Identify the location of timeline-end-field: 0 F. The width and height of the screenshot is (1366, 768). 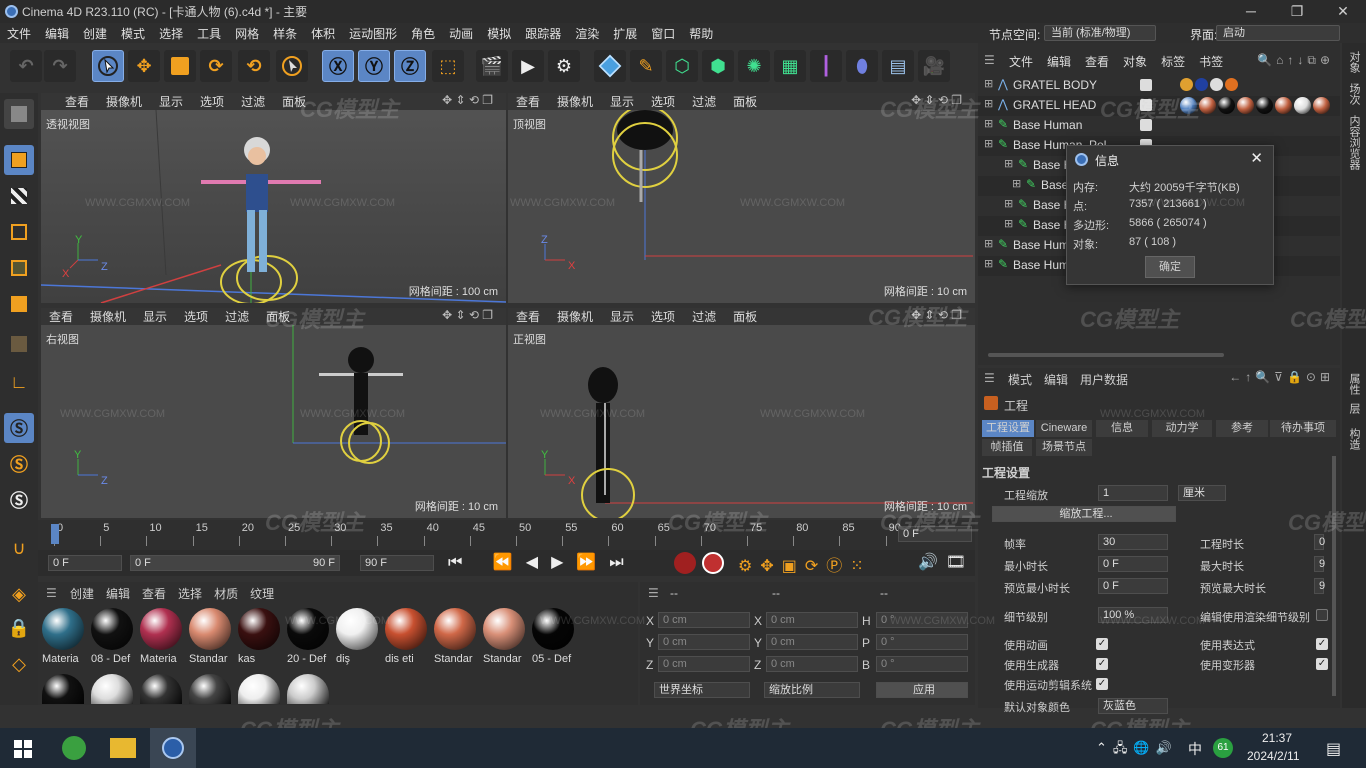
(935, 534).